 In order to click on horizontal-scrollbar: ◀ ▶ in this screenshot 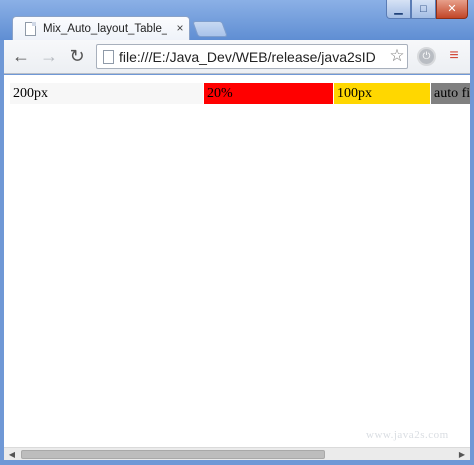, I will do `click(237, 453)`.